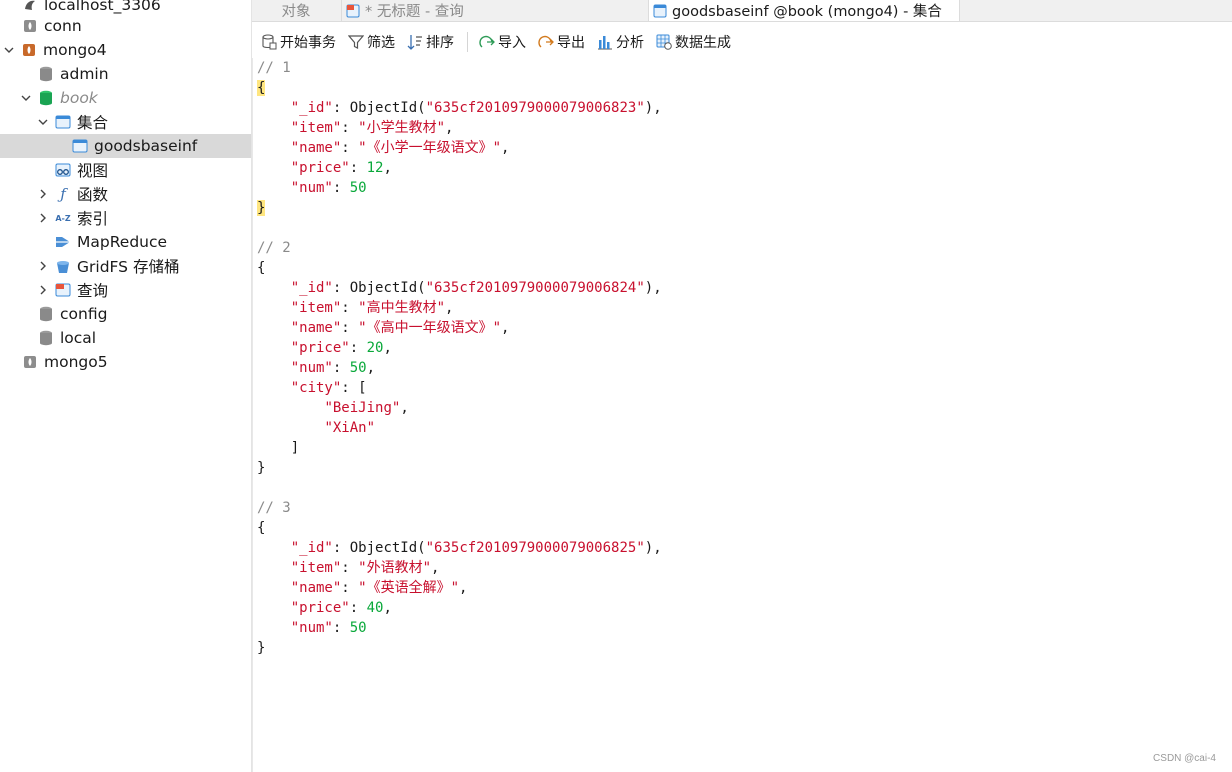 The width and height of the screenshot is (1232, 772). What do you see at coordinates (125, 98) in the screenshot?
I see `tree-item-book: book` at bounding box center [125, 98].